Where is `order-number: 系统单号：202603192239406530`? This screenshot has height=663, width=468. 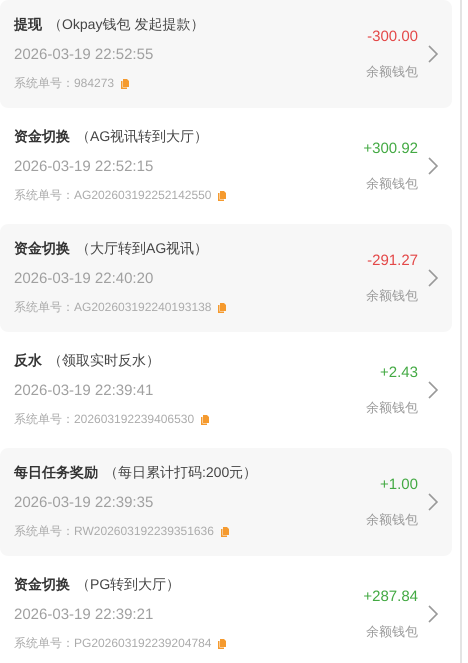 order-number: 系统单号：202603192239406530 is located at coordinates (104, 419).